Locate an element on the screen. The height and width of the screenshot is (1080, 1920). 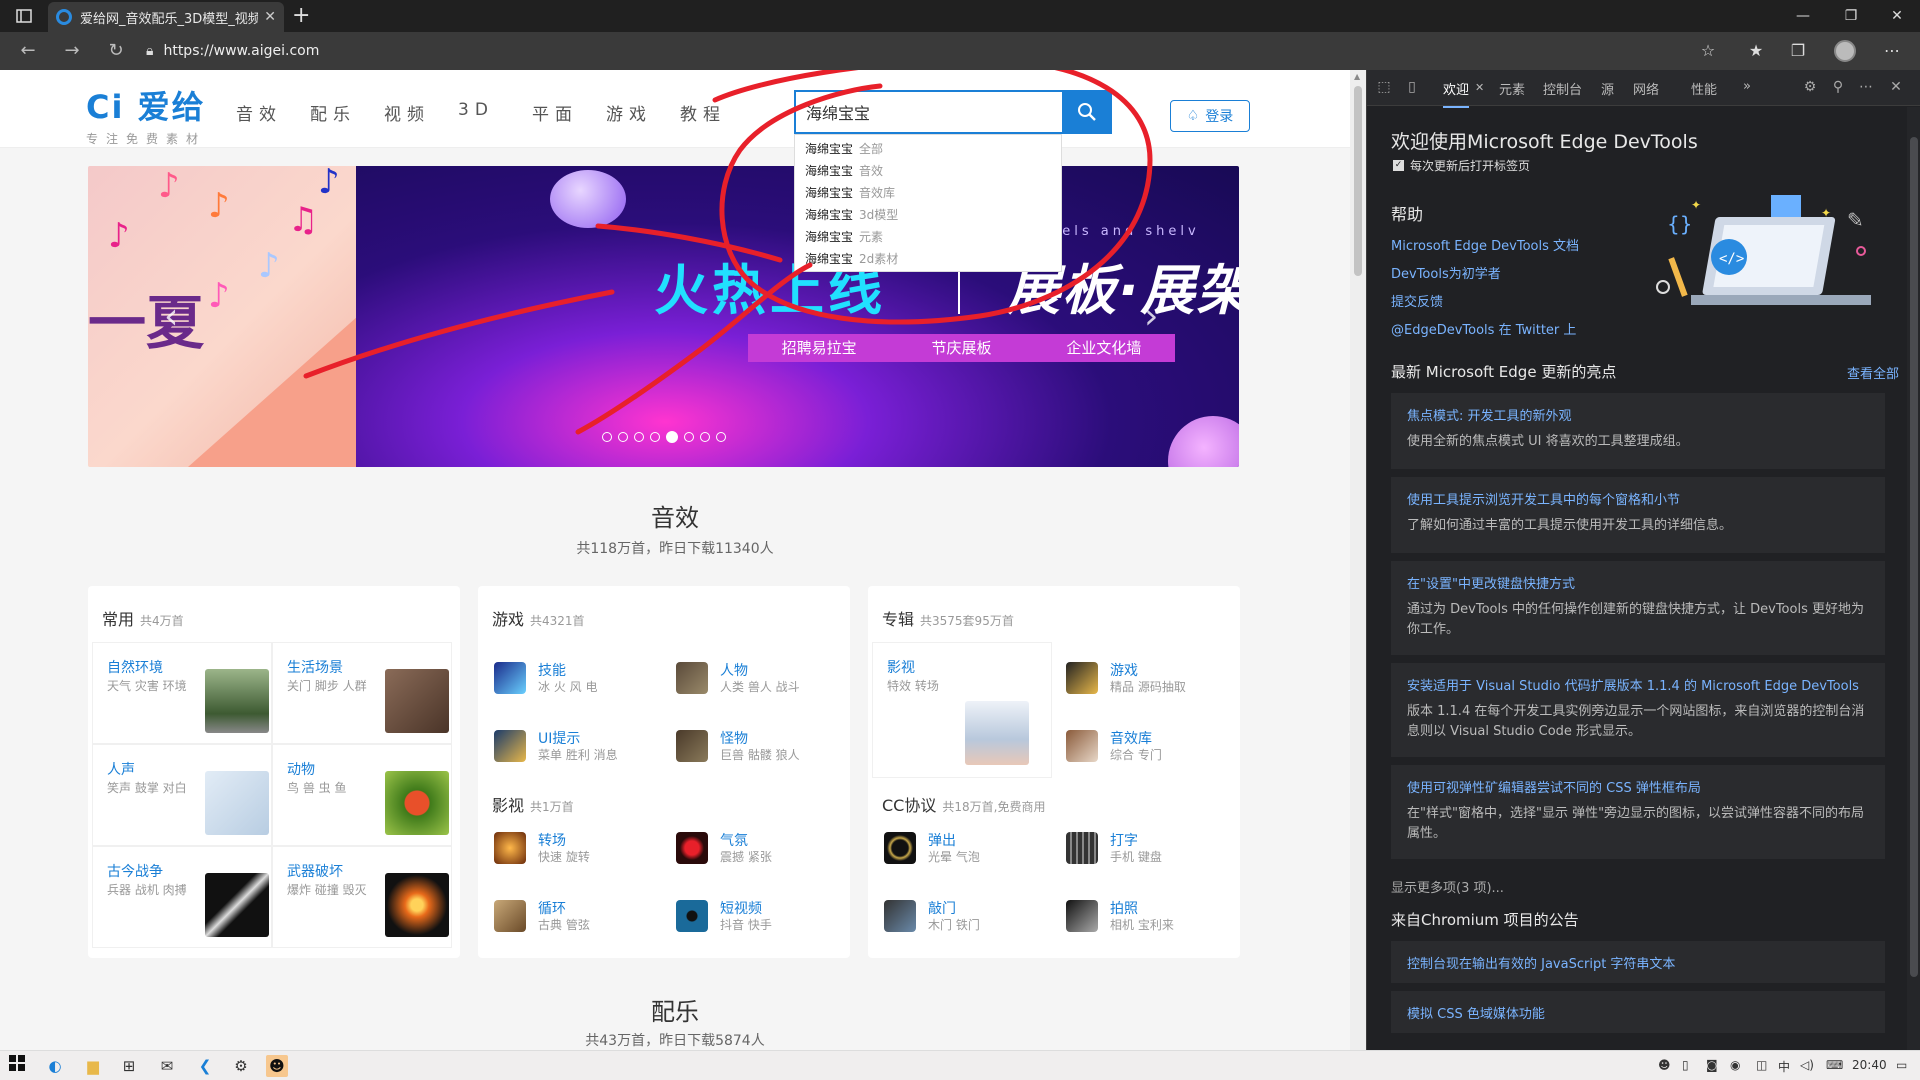
banner-pill: 企业文化墙 is located at coordinates (1104, 348).